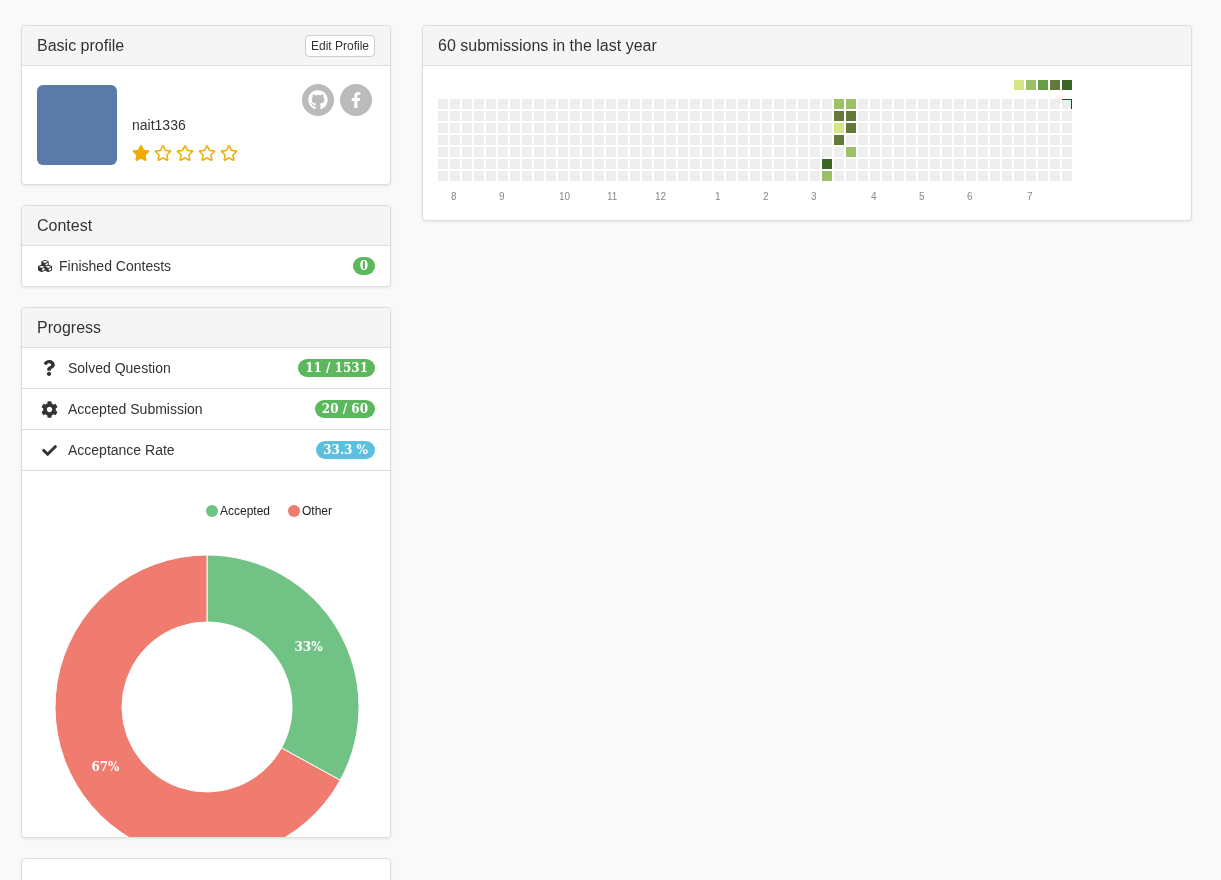 The width and height of the screenshot is (1221, 880). What do you see at coordinates (159, 125) in the screenshot?
I see `username: nait1336` at bounding box center [159, 125].